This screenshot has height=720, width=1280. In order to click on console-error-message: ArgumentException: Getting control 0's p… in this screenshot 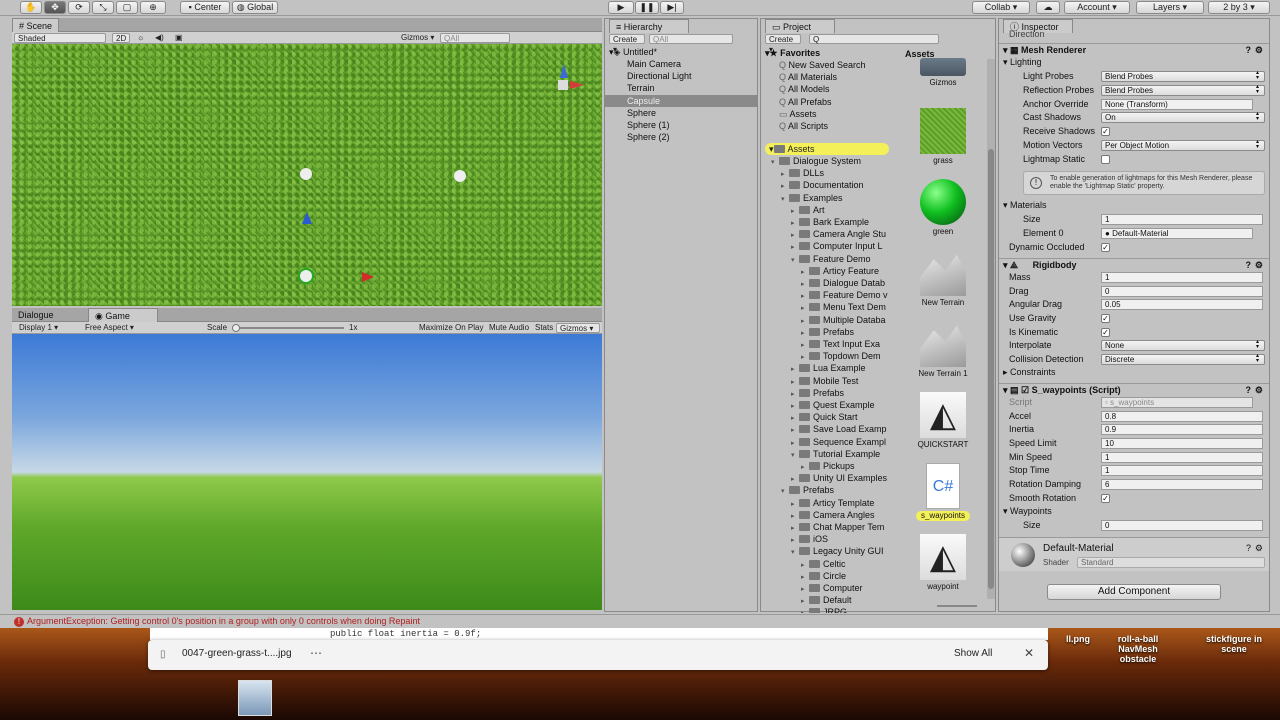, I will do `click(223, 621)`.